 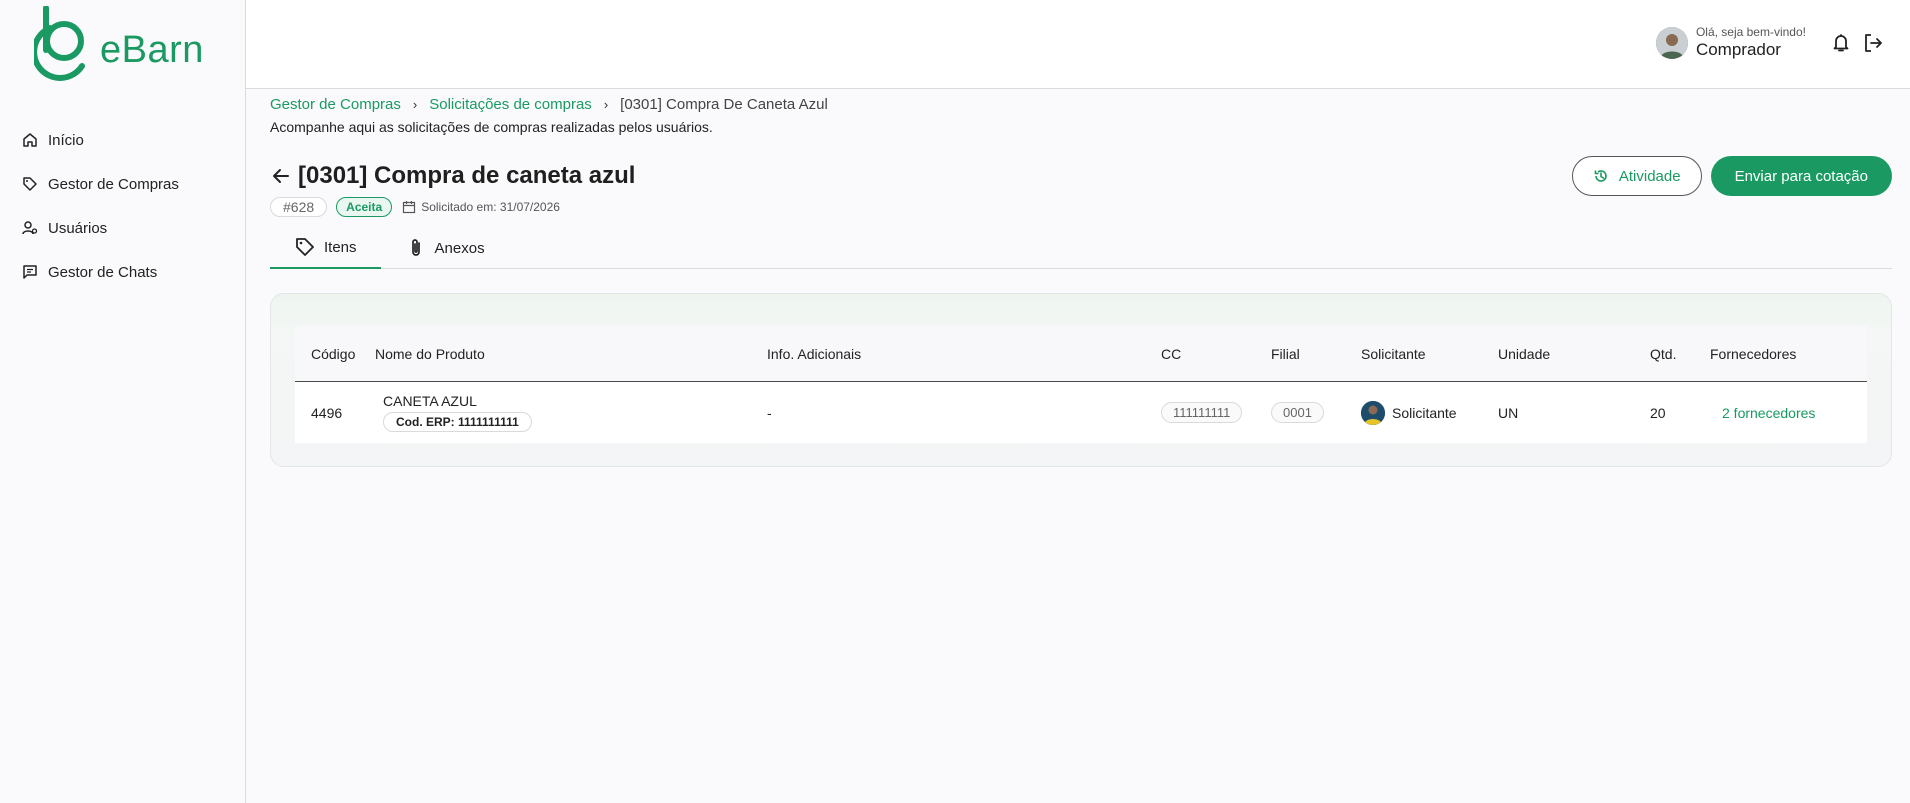 What do you see at coordinates (409, 207) in the screenshot?
I see `calendar-icon` at bounding box center [409, 207].